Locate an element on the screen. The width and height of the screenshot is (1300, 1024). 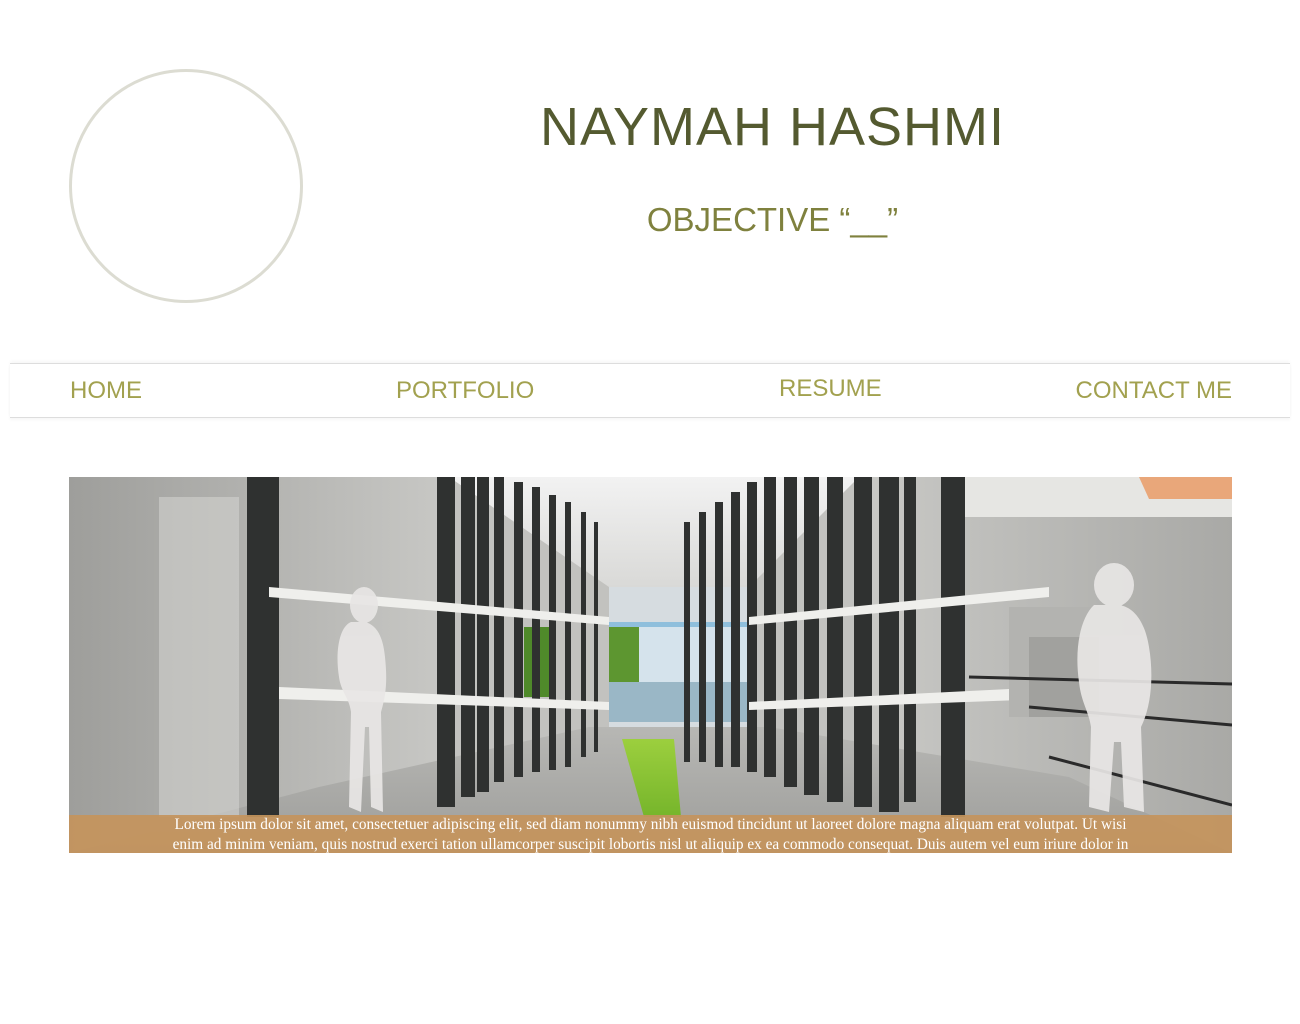
objective-text: OBJECTIVE “__” is located at coordinates (772, 219).